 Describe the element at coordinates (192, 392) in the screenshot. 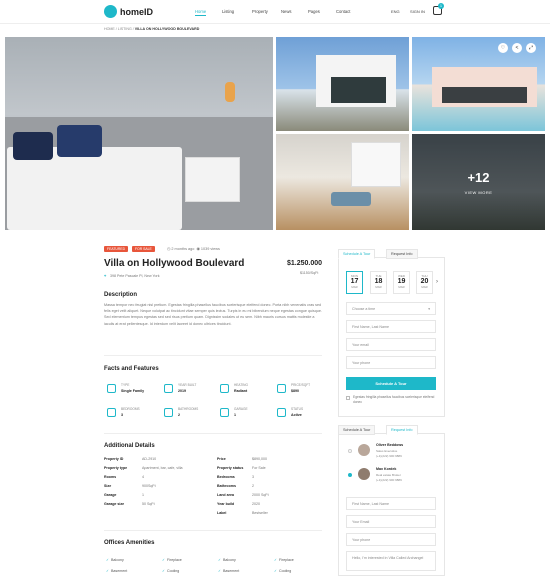

I see `fact-year: YEAR BUILT 2019` at that location.